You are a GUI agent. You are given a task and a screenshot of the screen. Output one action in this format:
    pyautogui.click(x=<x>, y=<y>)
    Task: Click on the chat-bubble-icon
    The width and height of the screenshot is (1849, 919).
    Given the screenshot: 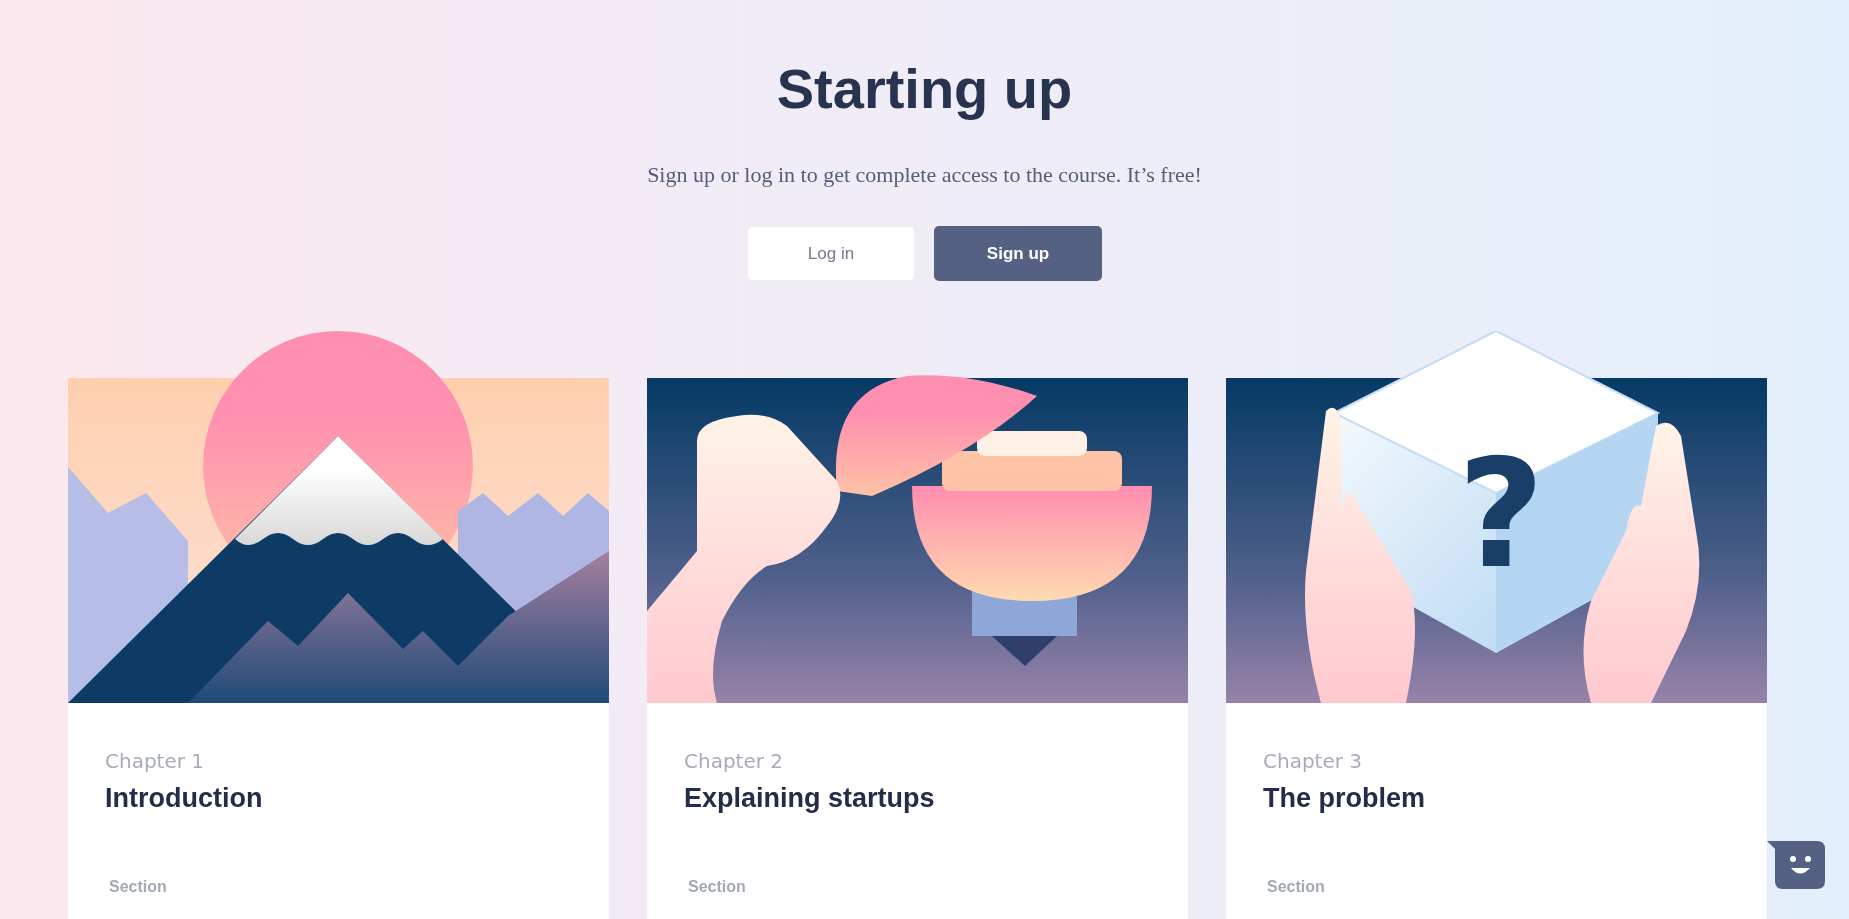 What is the action you would take?
    pyautogui.click(x=1796, y=865)
    